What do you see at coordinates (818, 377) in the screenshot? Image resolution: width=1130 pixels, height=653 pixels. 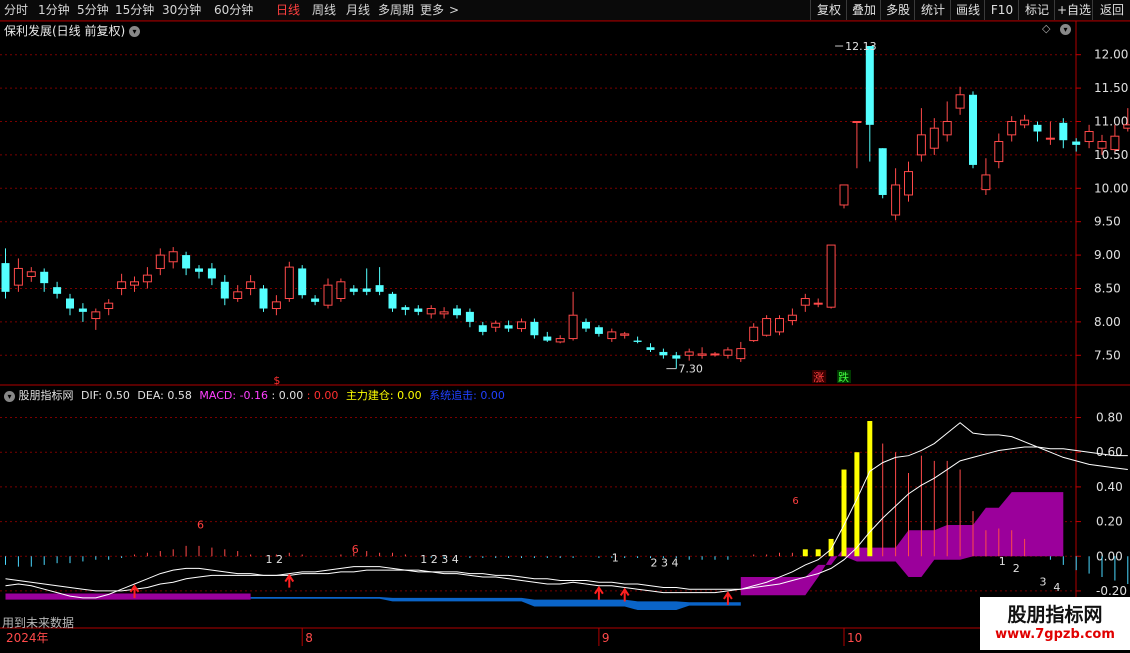 I see `rise-tag: 涨` at bounding box center [818, 377].